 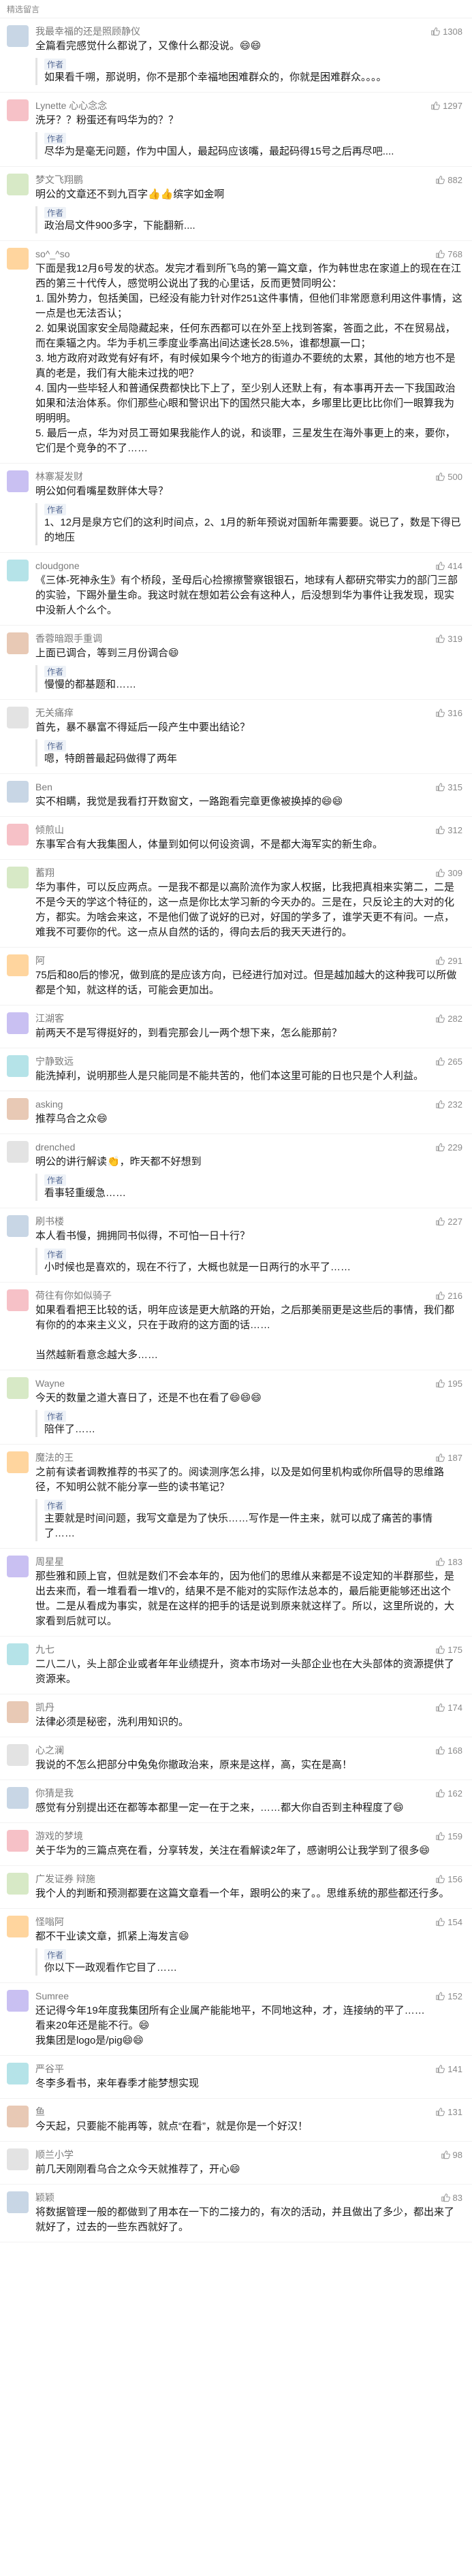 What do you see at coordinates (50, 1384) in the screenshot?
I see `comment-author-name: Wayne` at bounding box center [50, 1384].